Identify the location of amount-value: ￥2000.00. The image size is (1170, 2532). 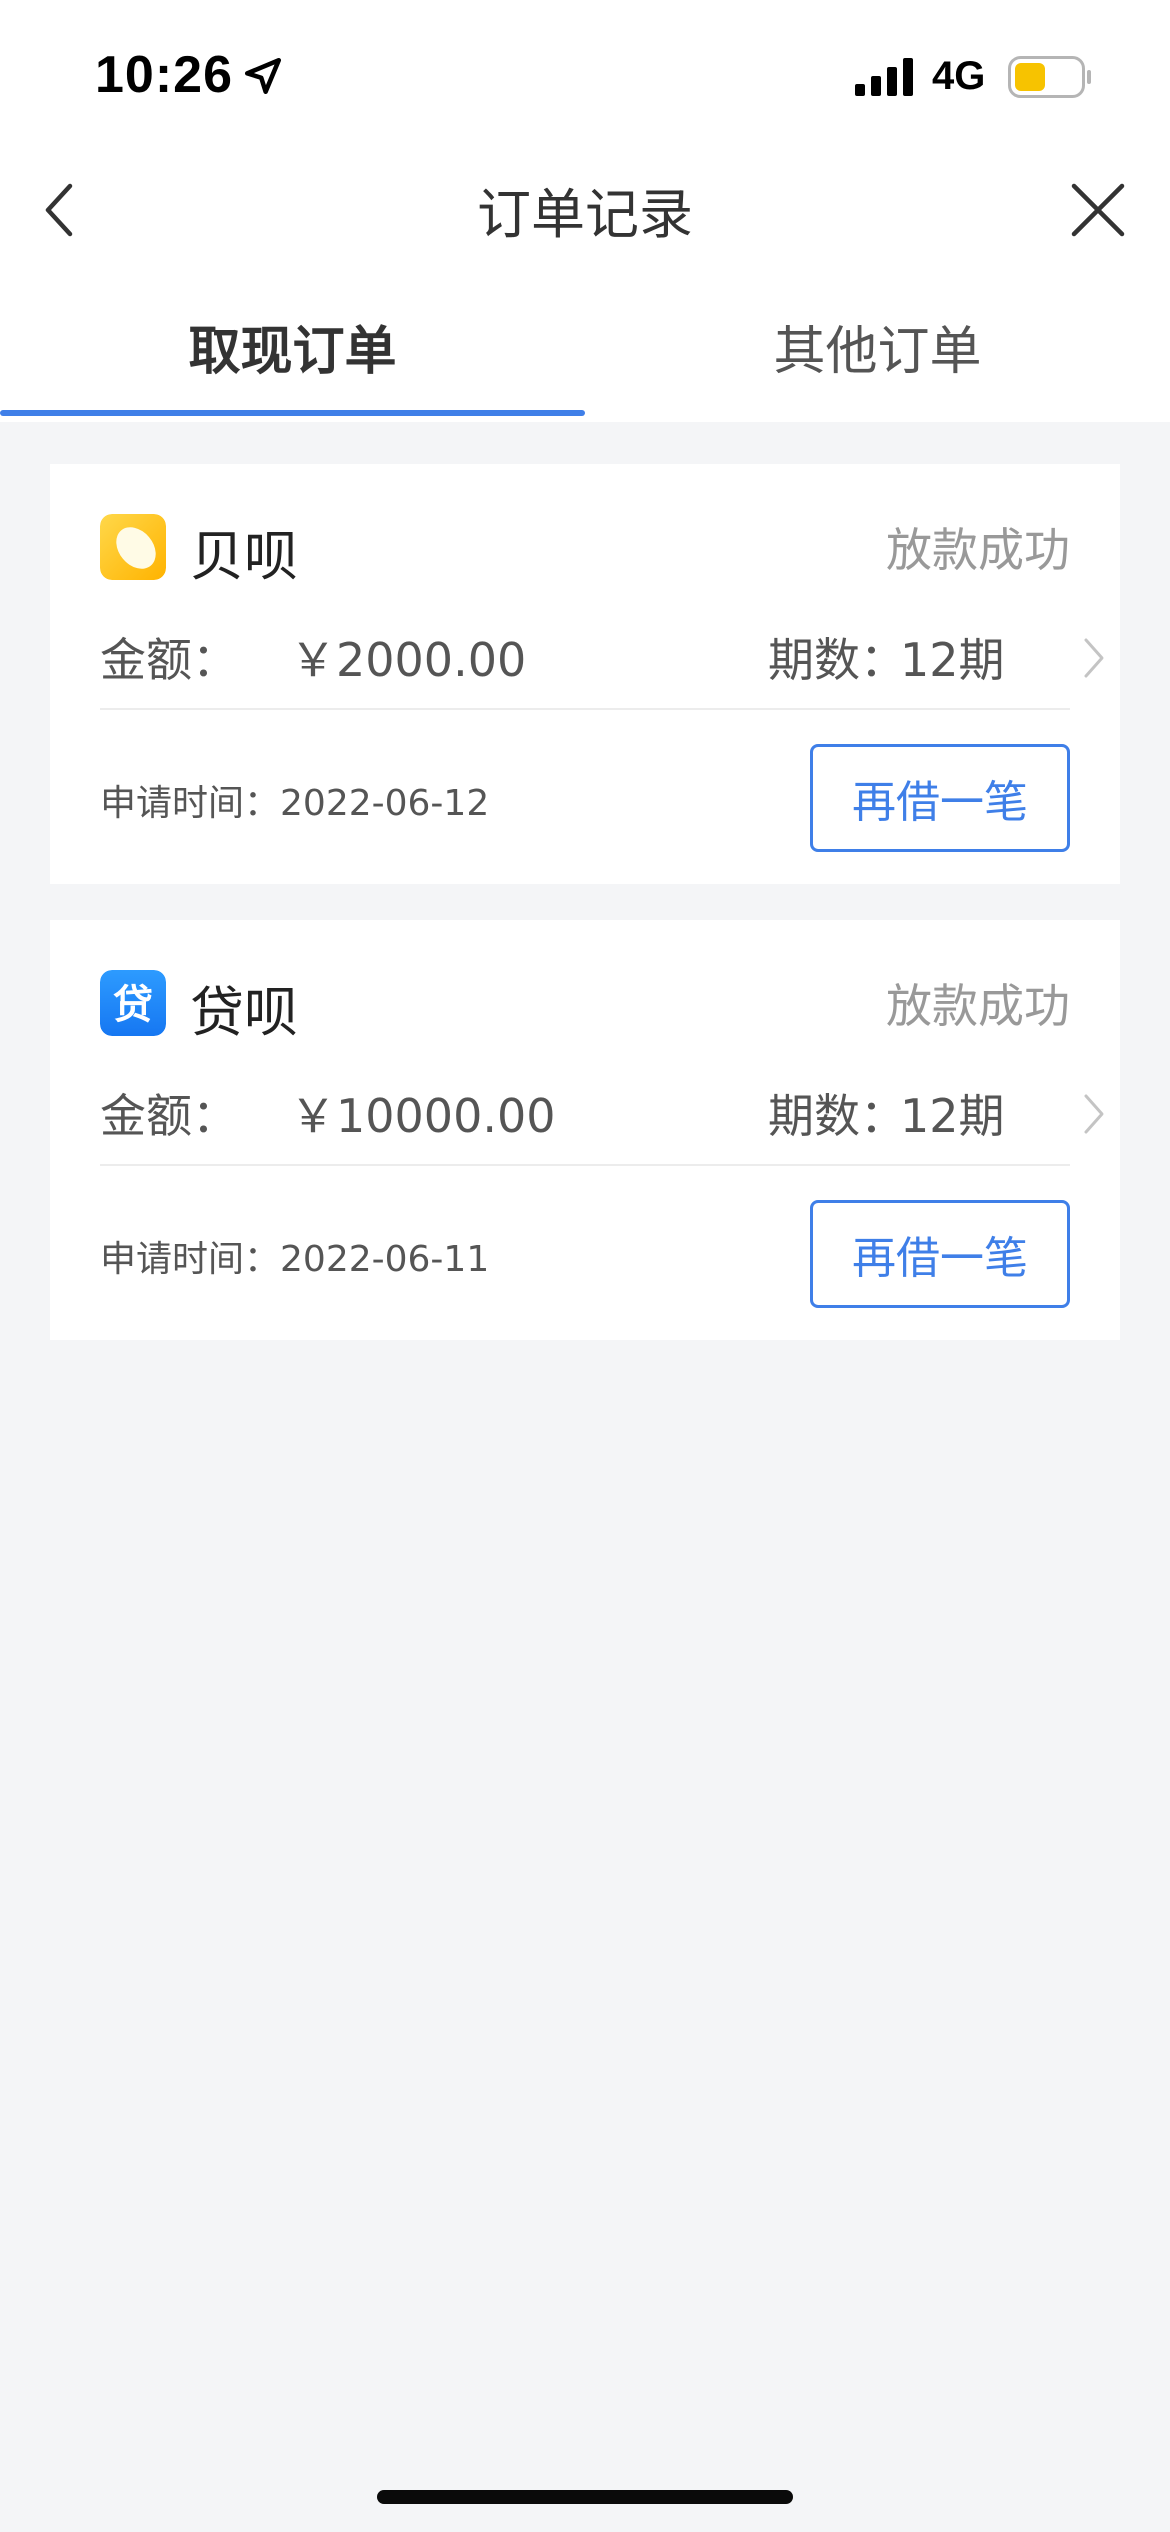
(408, 660).